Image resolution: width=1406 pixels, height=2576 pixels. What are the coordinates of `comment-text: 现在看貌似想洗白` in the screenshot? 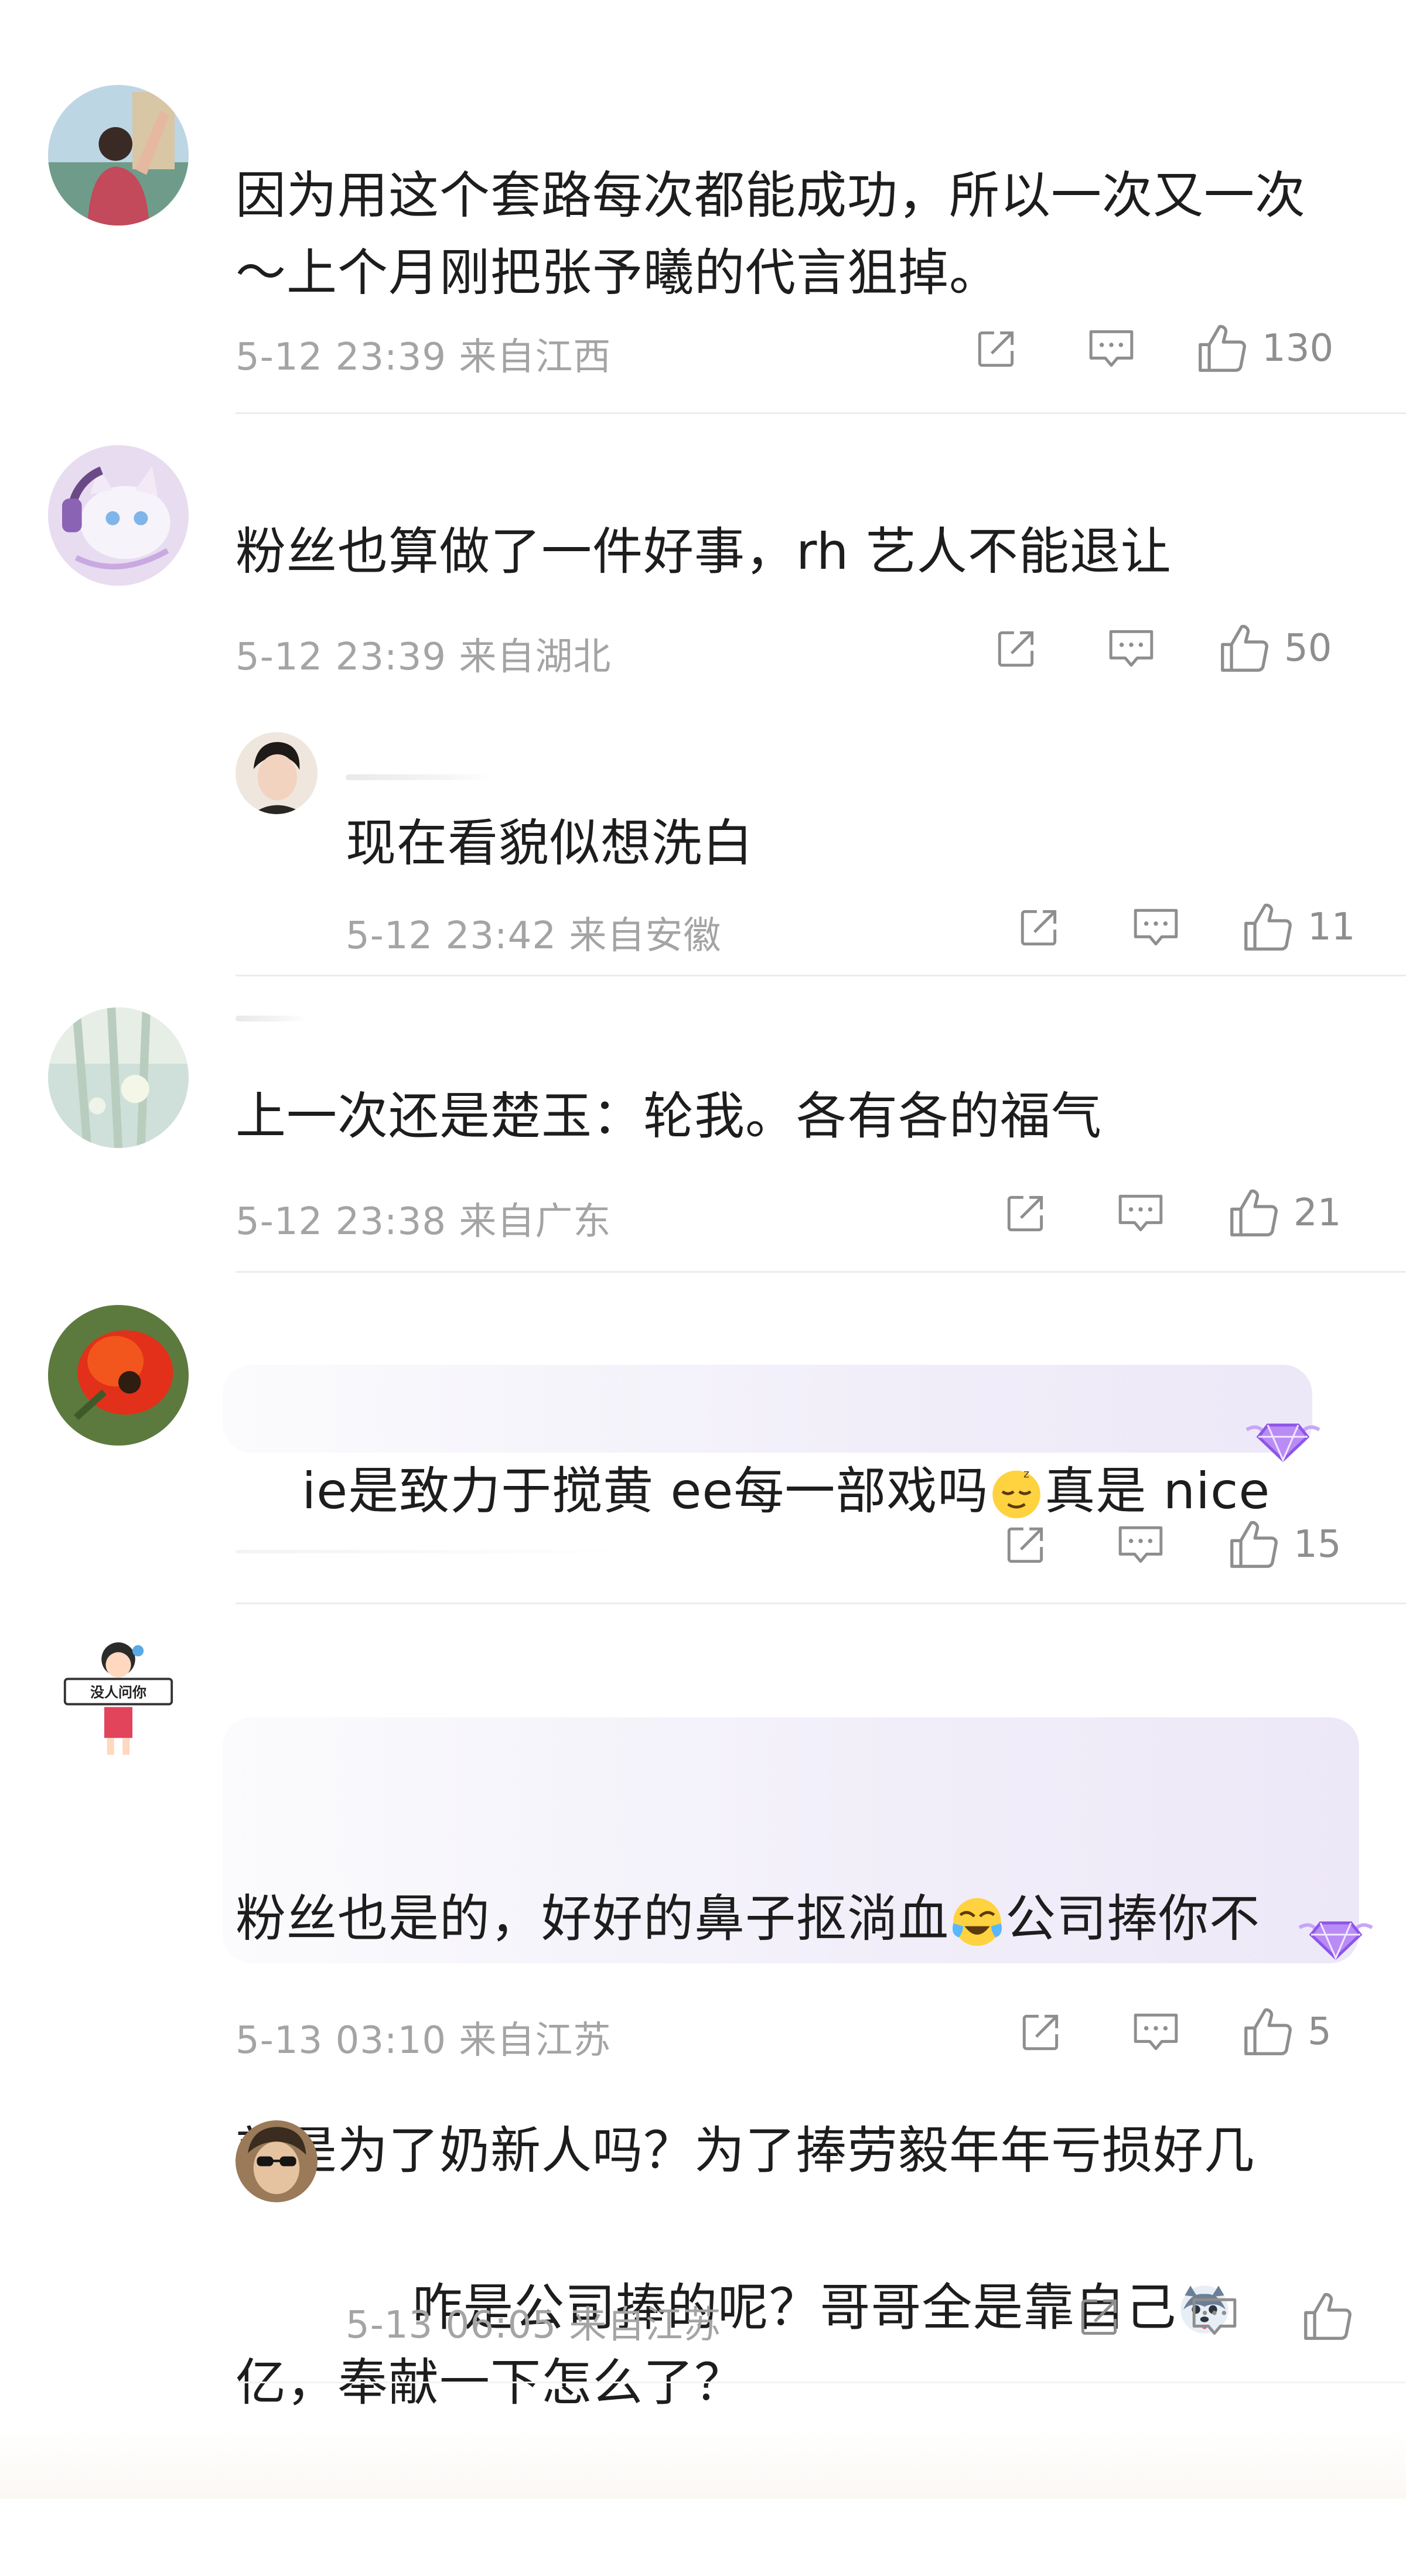 It's located at (549, 843).